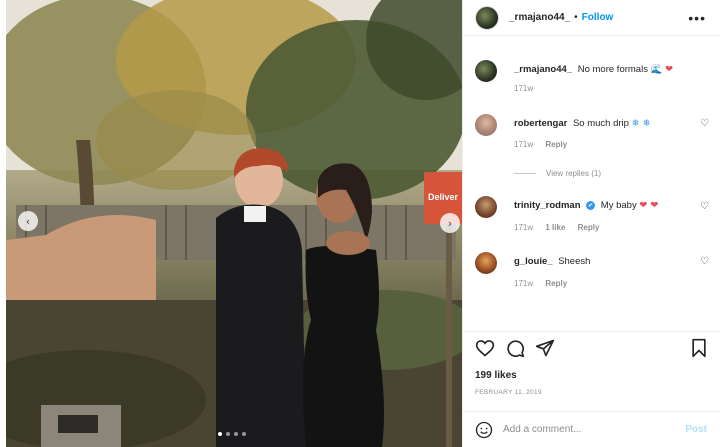 This screenshot has height=447, width=720. I want to click on chevron-left-icon: ‹, so click(28, 221).